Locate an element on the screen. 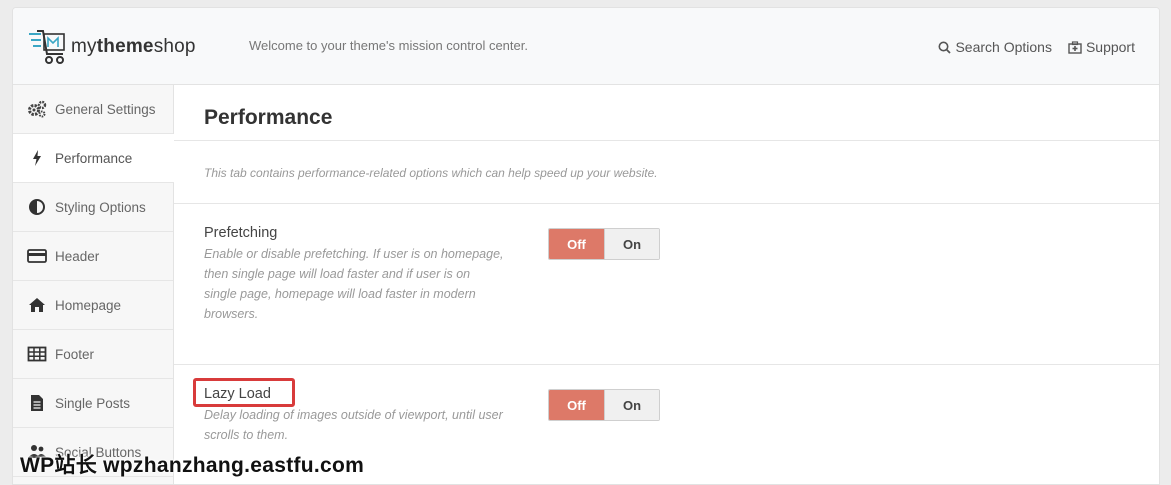 The height and width of the screenshot is (485, 1171). logo: mythemeshop is located at coordinates (111, 47).